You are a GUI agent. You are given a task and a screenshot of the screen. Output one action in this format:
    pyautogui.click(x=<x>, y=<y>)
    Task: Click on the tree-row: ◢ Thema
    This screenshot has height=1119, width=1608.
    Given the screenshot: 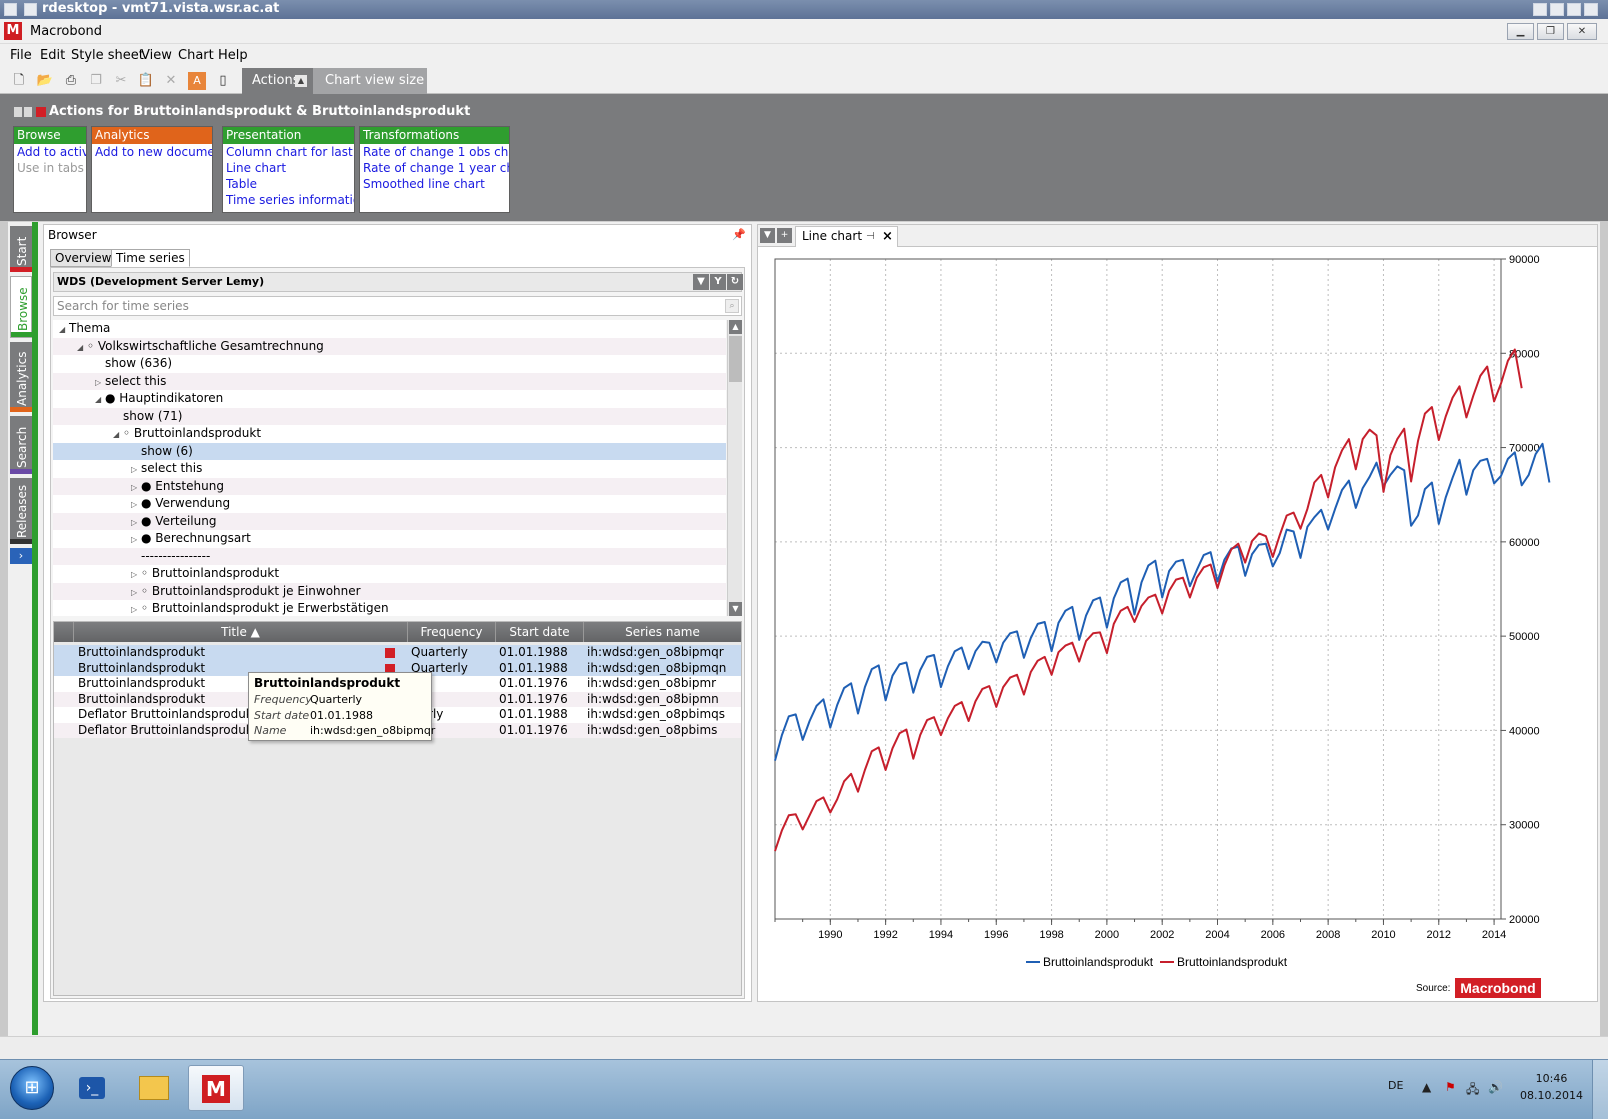 What is the action you would take?
    pyautogui.click(x=389, y=329)
    